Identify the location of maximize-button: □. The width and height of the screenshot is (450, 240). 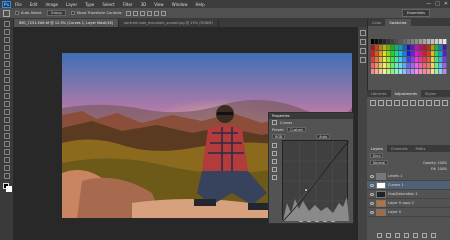
(437, 4).